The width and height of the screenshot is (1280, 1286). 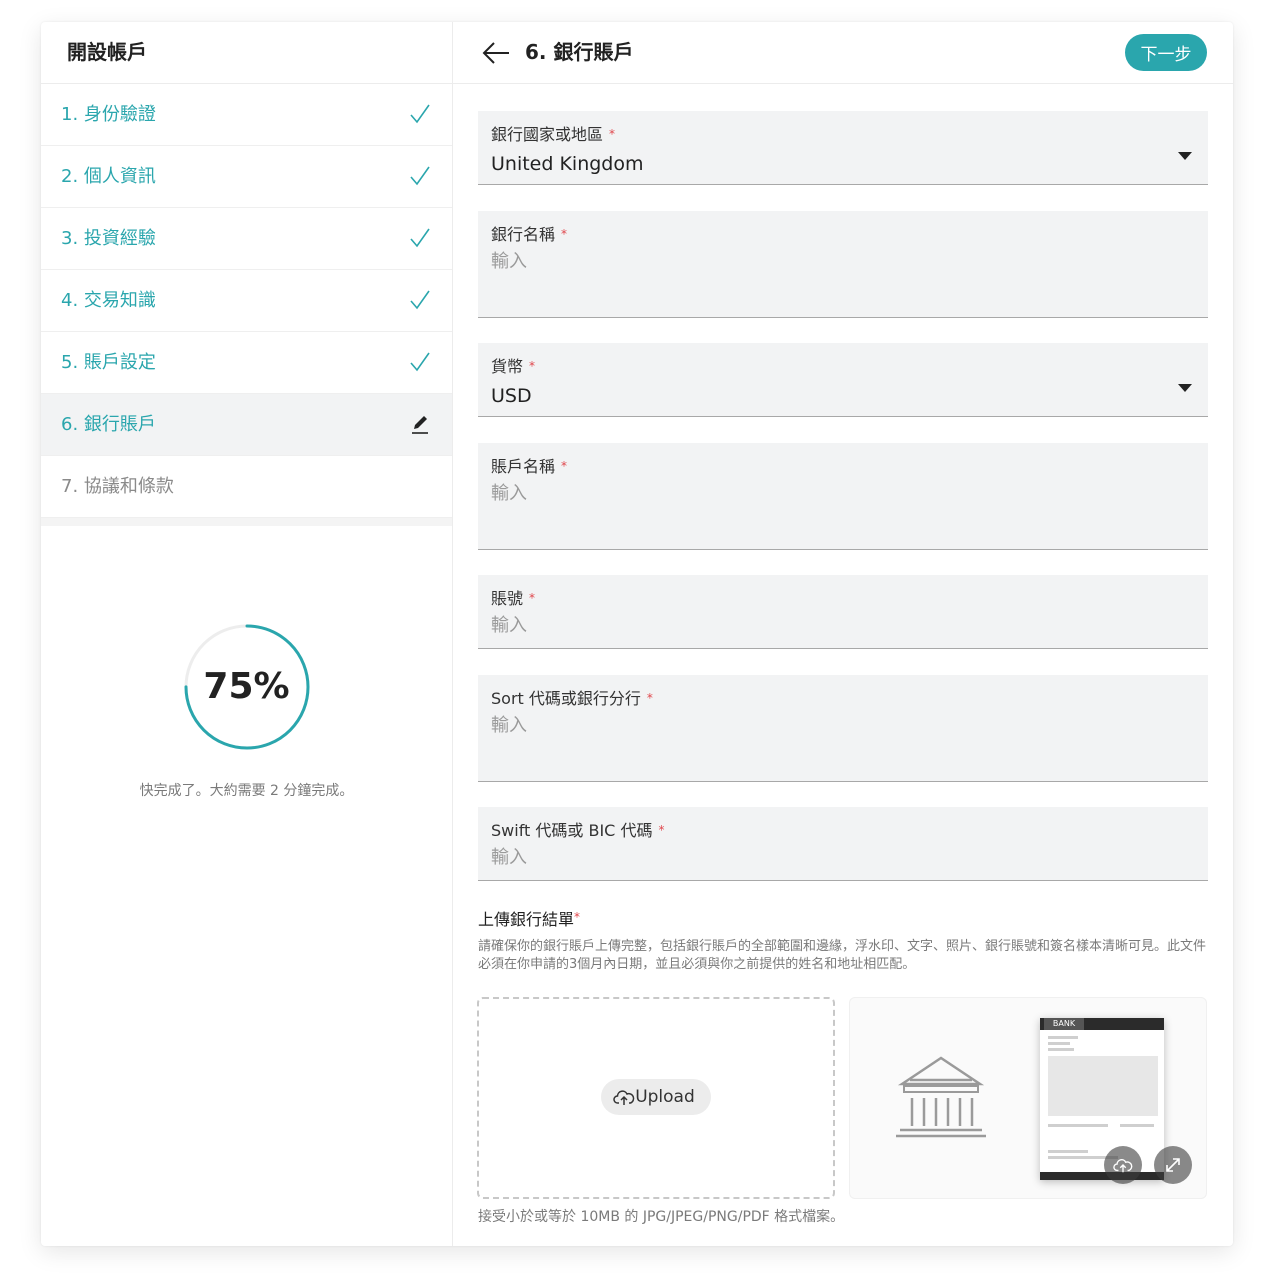 I want to click on expand-icon, so click(x=1173, y=1165).